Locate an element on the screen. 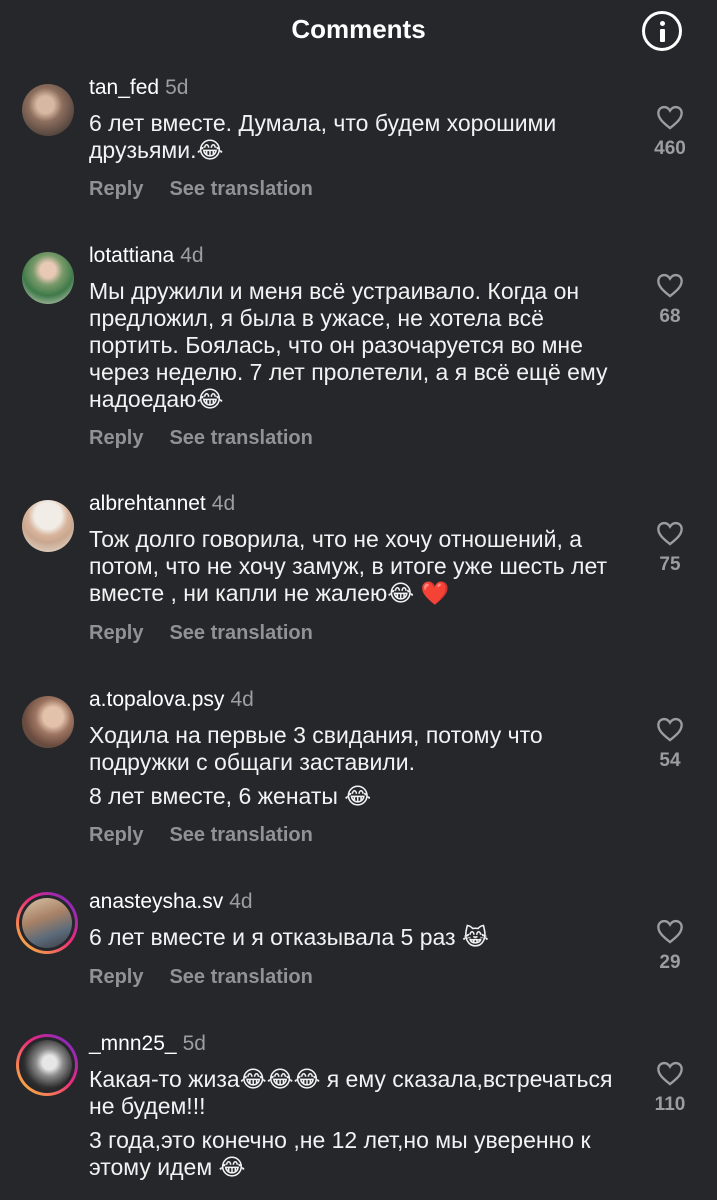 This screenshot has height=1200, width=717. page-title: Comments is located at coordinates (358, 29).